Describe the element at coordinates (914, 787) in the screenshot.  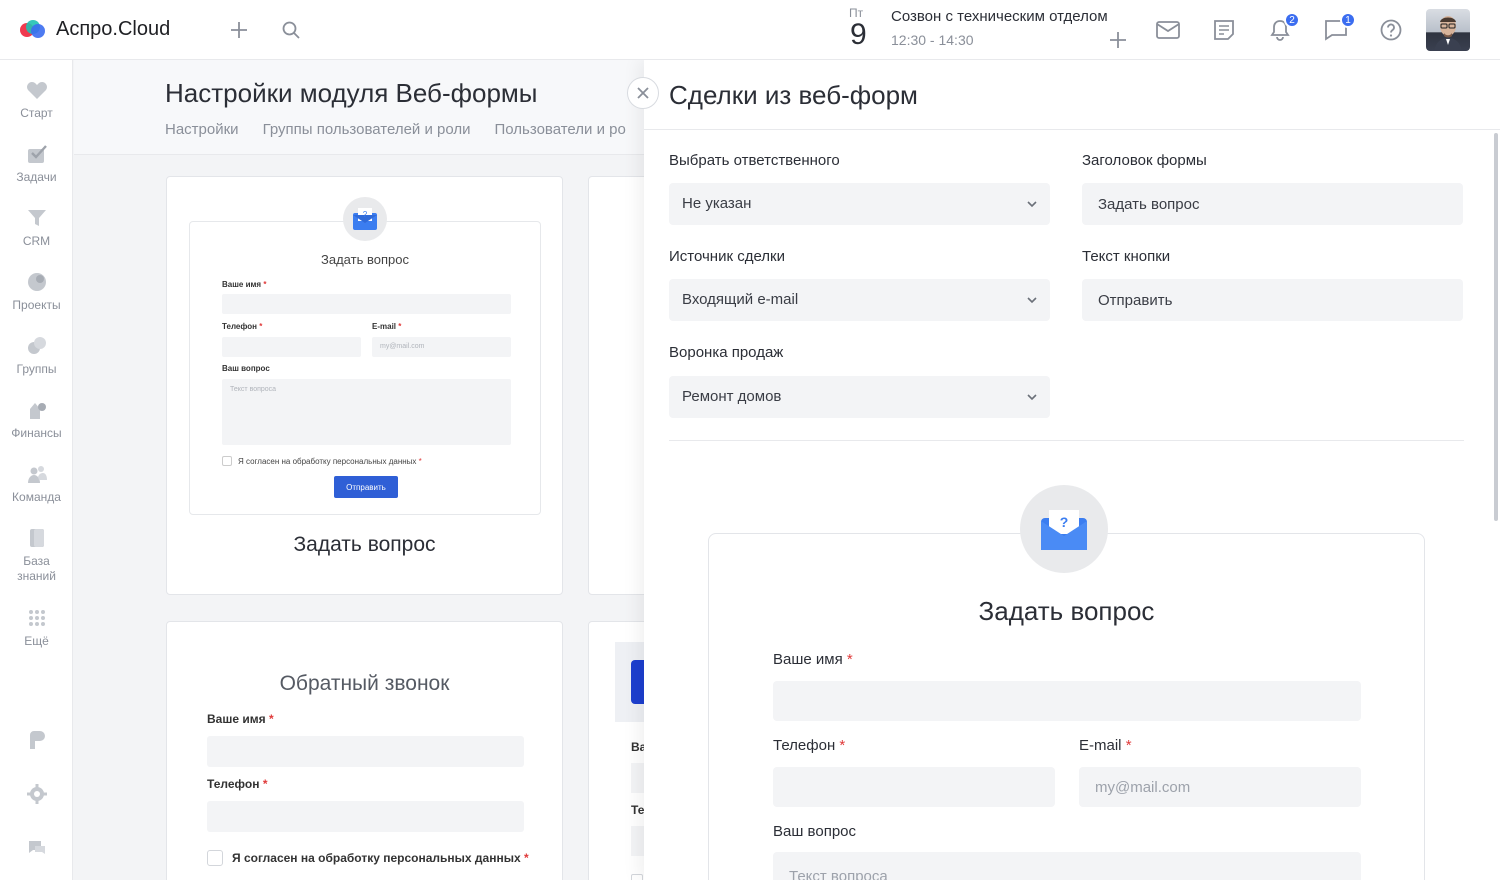
I see `preview-phone-input` at that location.